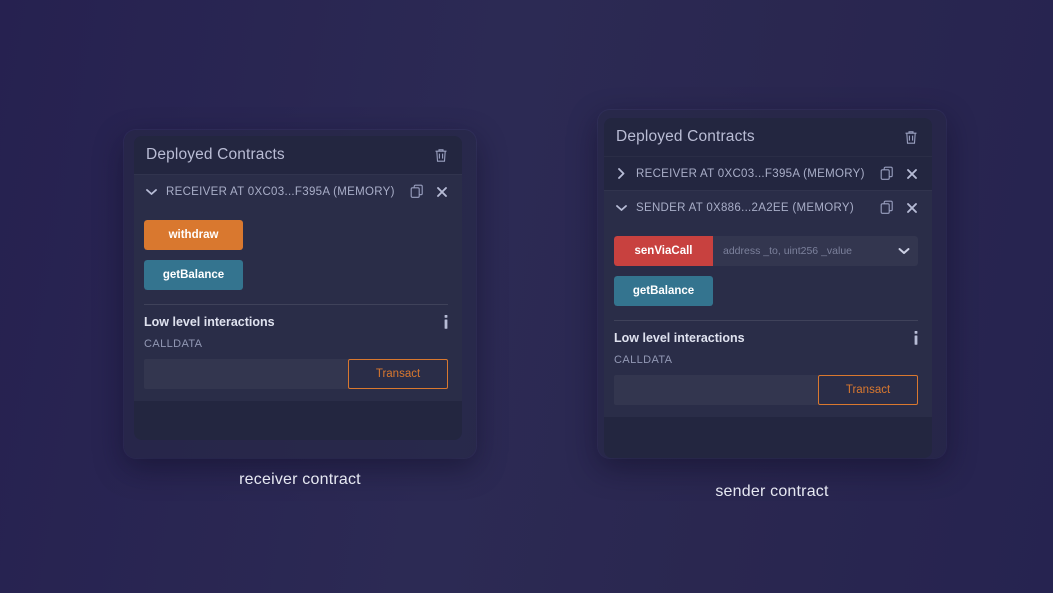 The width and height of the screenshot is (1053, 593). I want to click on receiver-contract-caption: receiver contract, so click(300, 479).